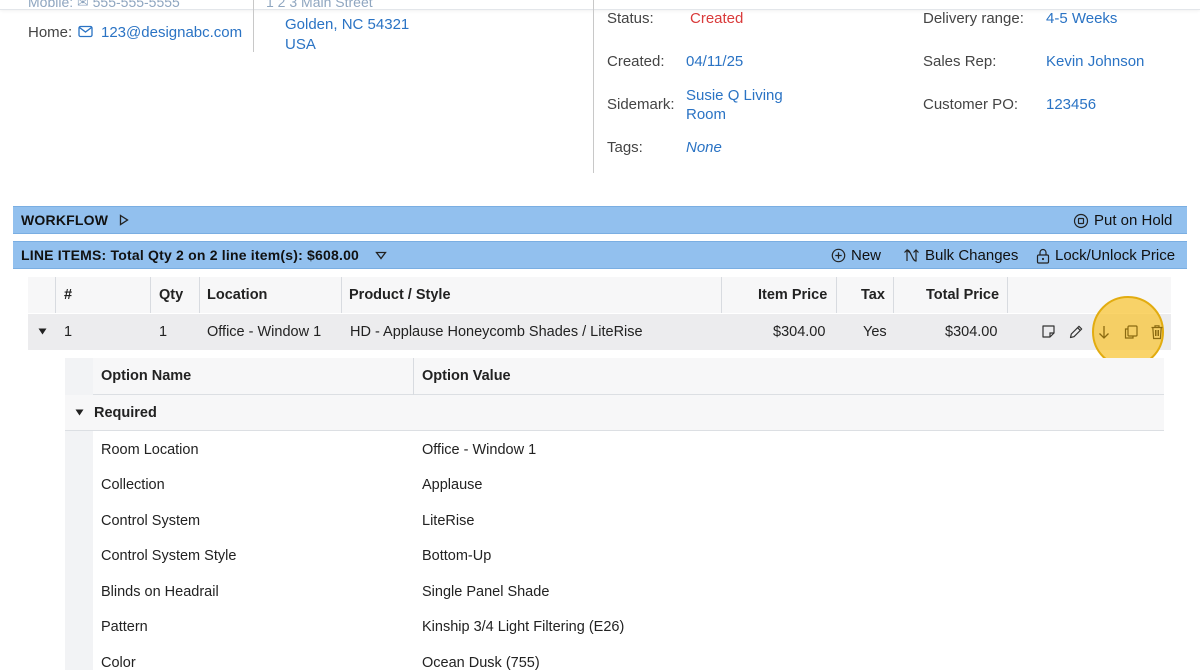 Image resolution: width=1200 pixels, height=670 pixels. I want to click on delivery-range-value: 4-5 Weeks, so click(1081, 18).